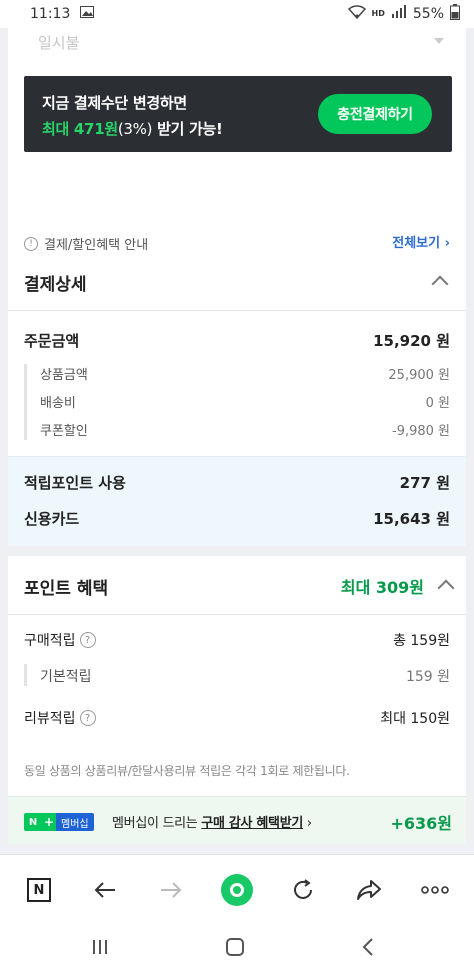 The height and width of the screenshot is (974, 474). What do you see at coordinates (135, 129) in the screenshot?
I see `promo-percent: (3%)` at bounding box center [135, 129].